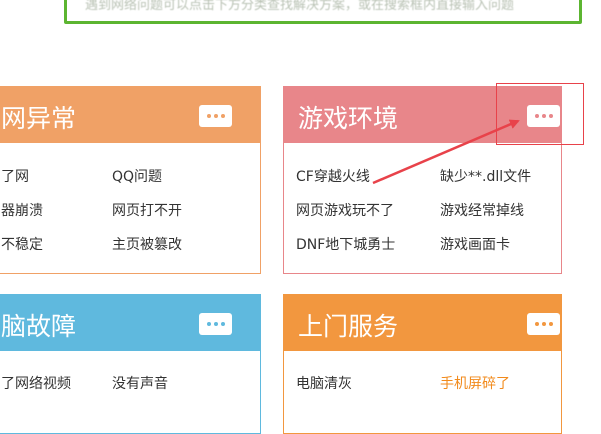  I want to click on annotation-arrow, so click(446, 152).